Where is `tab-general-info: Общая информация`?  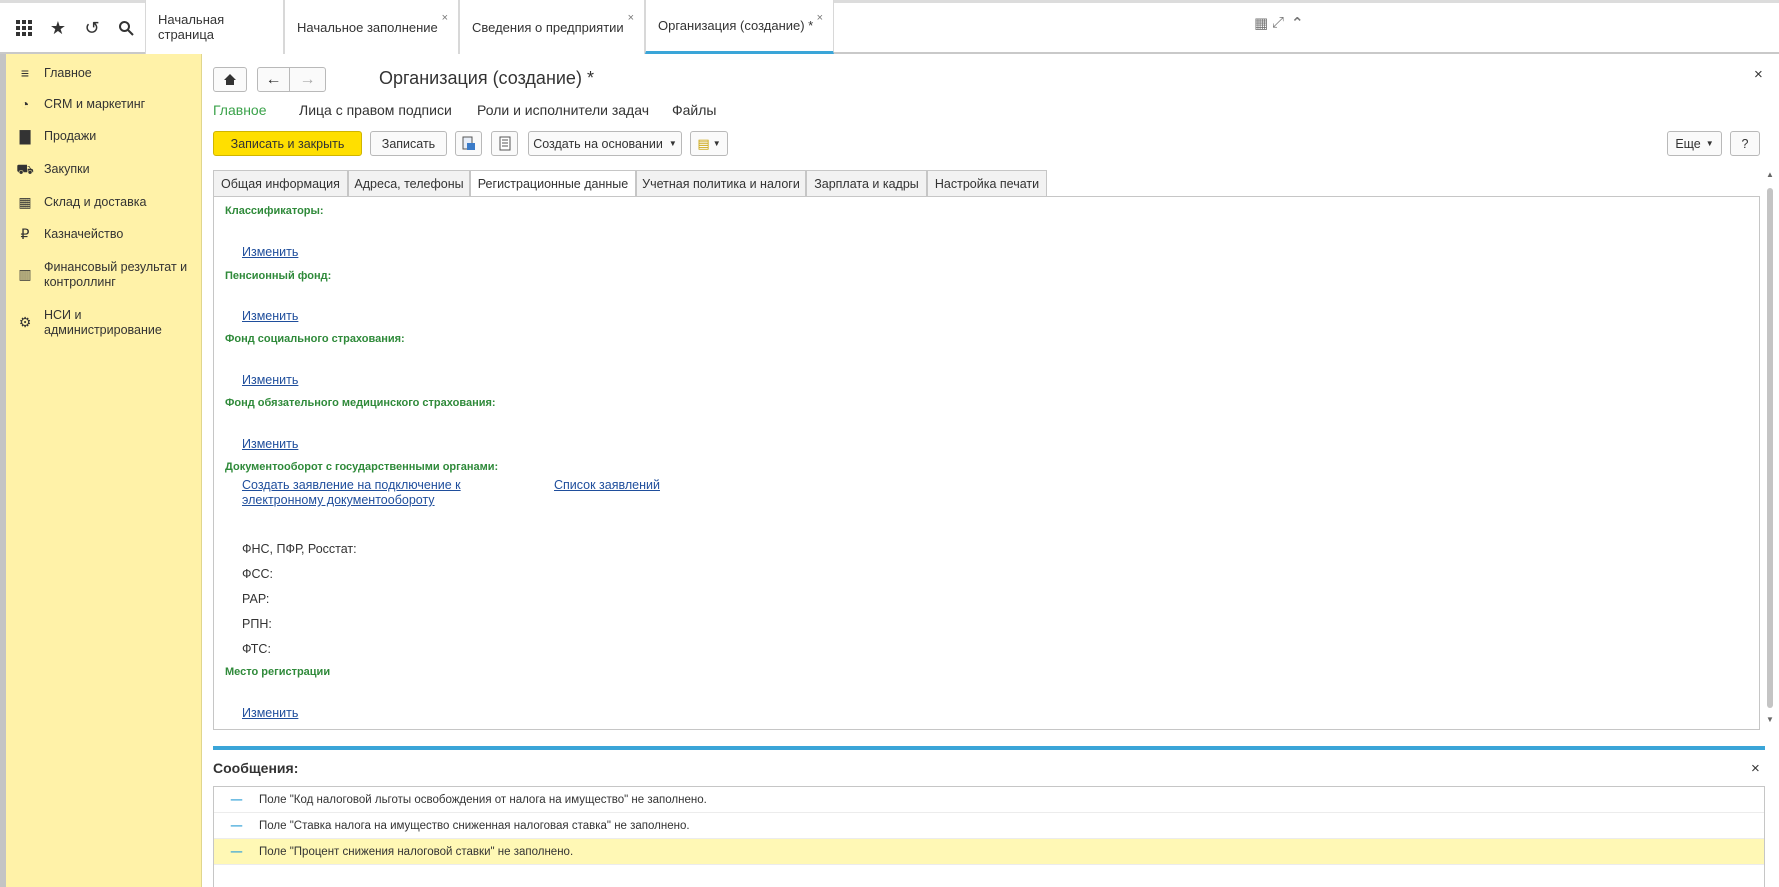 tab-general-info: Общая информация is located at coordinates (280, 183).